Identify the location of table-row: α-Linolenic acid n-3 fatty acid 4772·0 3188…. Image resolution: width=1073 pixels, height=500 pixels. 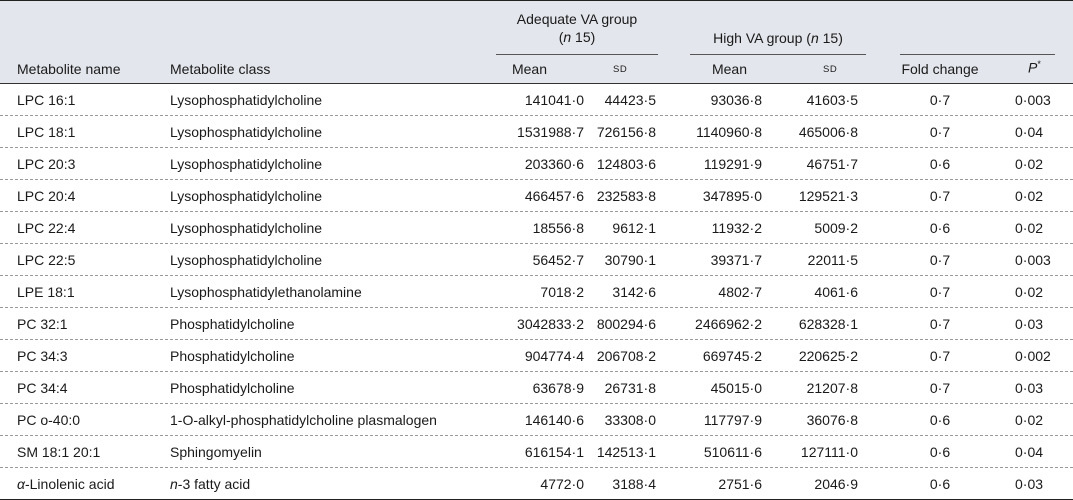
(536, 484).